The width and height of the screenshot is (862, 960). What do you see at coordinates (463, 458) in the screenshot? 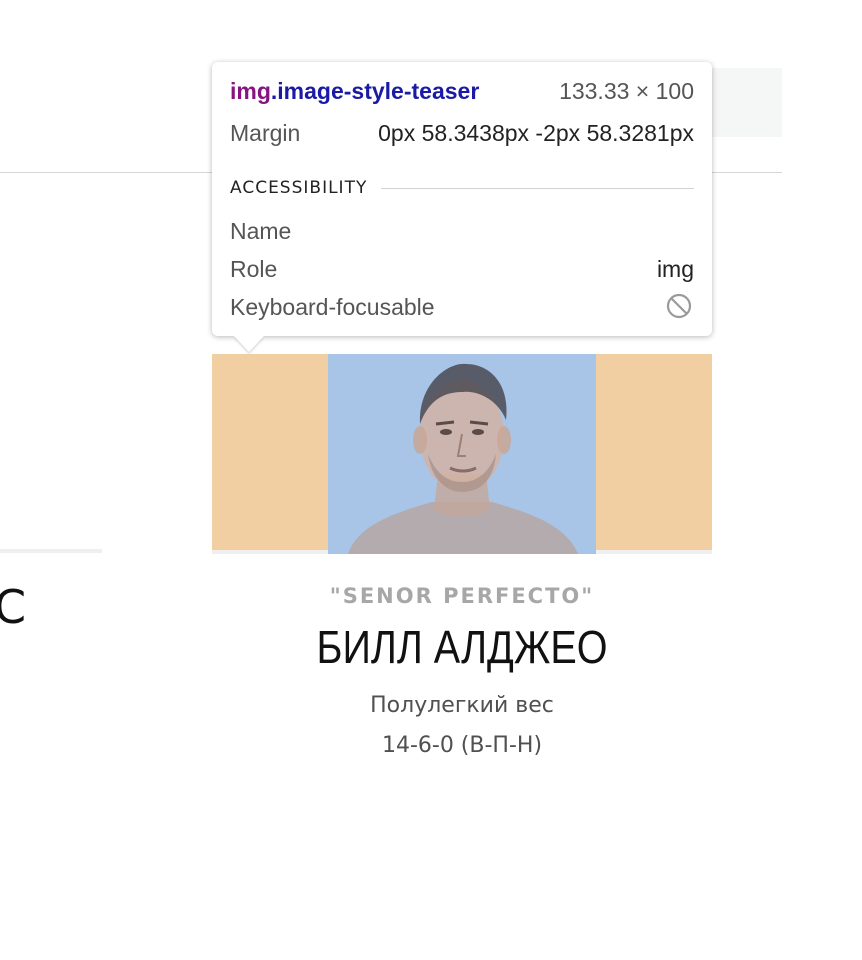
I see `athlete-portrait-icon` at bounding box center [463, 458].